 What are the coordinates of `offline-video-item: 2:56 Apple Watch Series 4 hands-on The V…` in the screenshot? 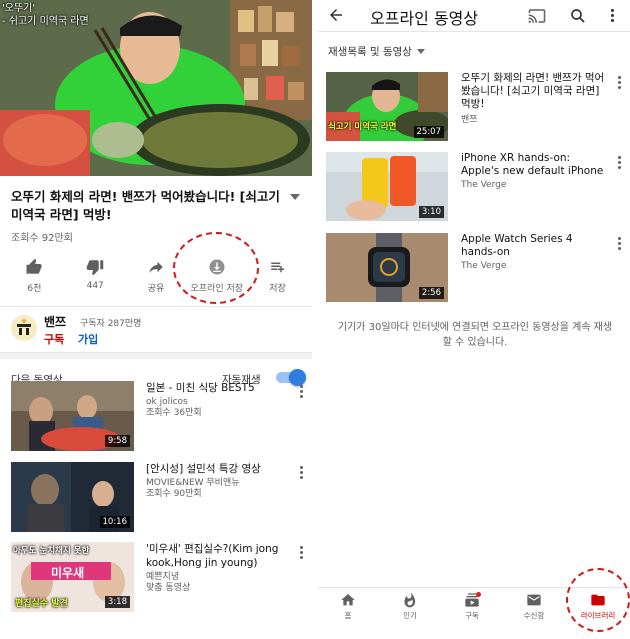 It's located at (474, 269).